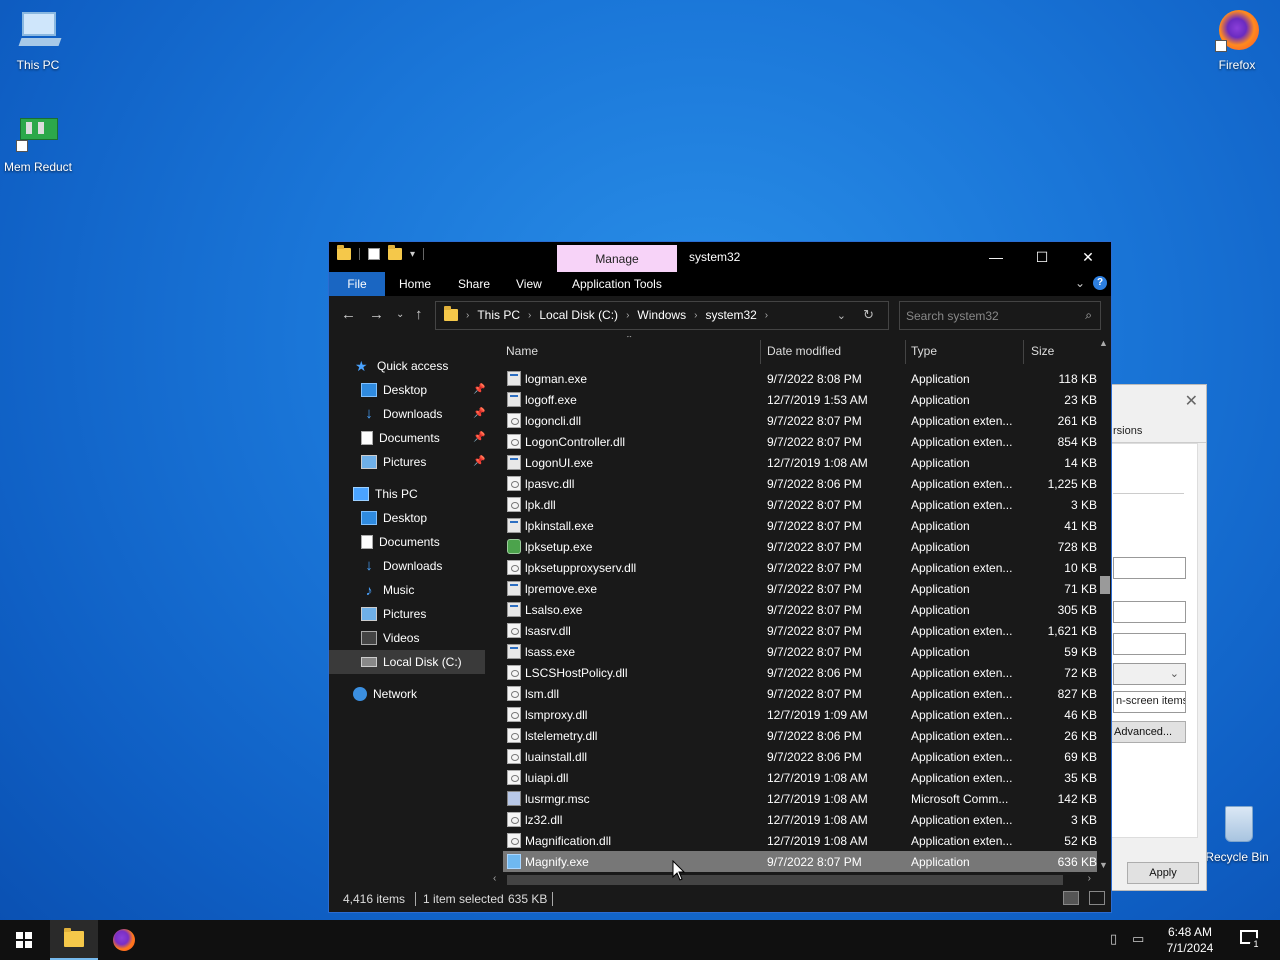  Describe the element at coordinates (407, 494) in the screenshot. I see `nav-this-pc: This PC` at that location.